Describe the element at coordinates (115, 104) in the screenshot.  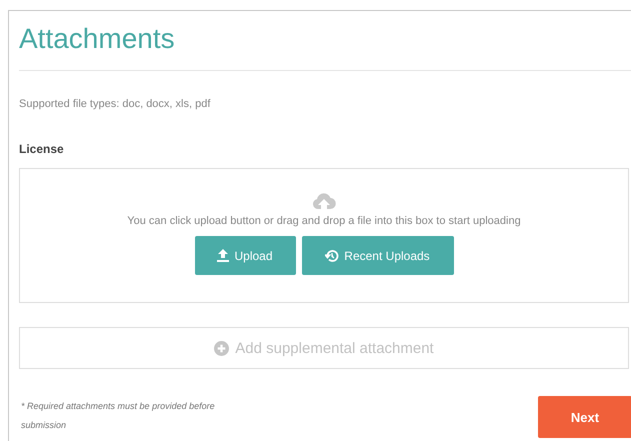
I see `supported-types-text: Supported file types: doc, docx, xls, pdf` at that location.